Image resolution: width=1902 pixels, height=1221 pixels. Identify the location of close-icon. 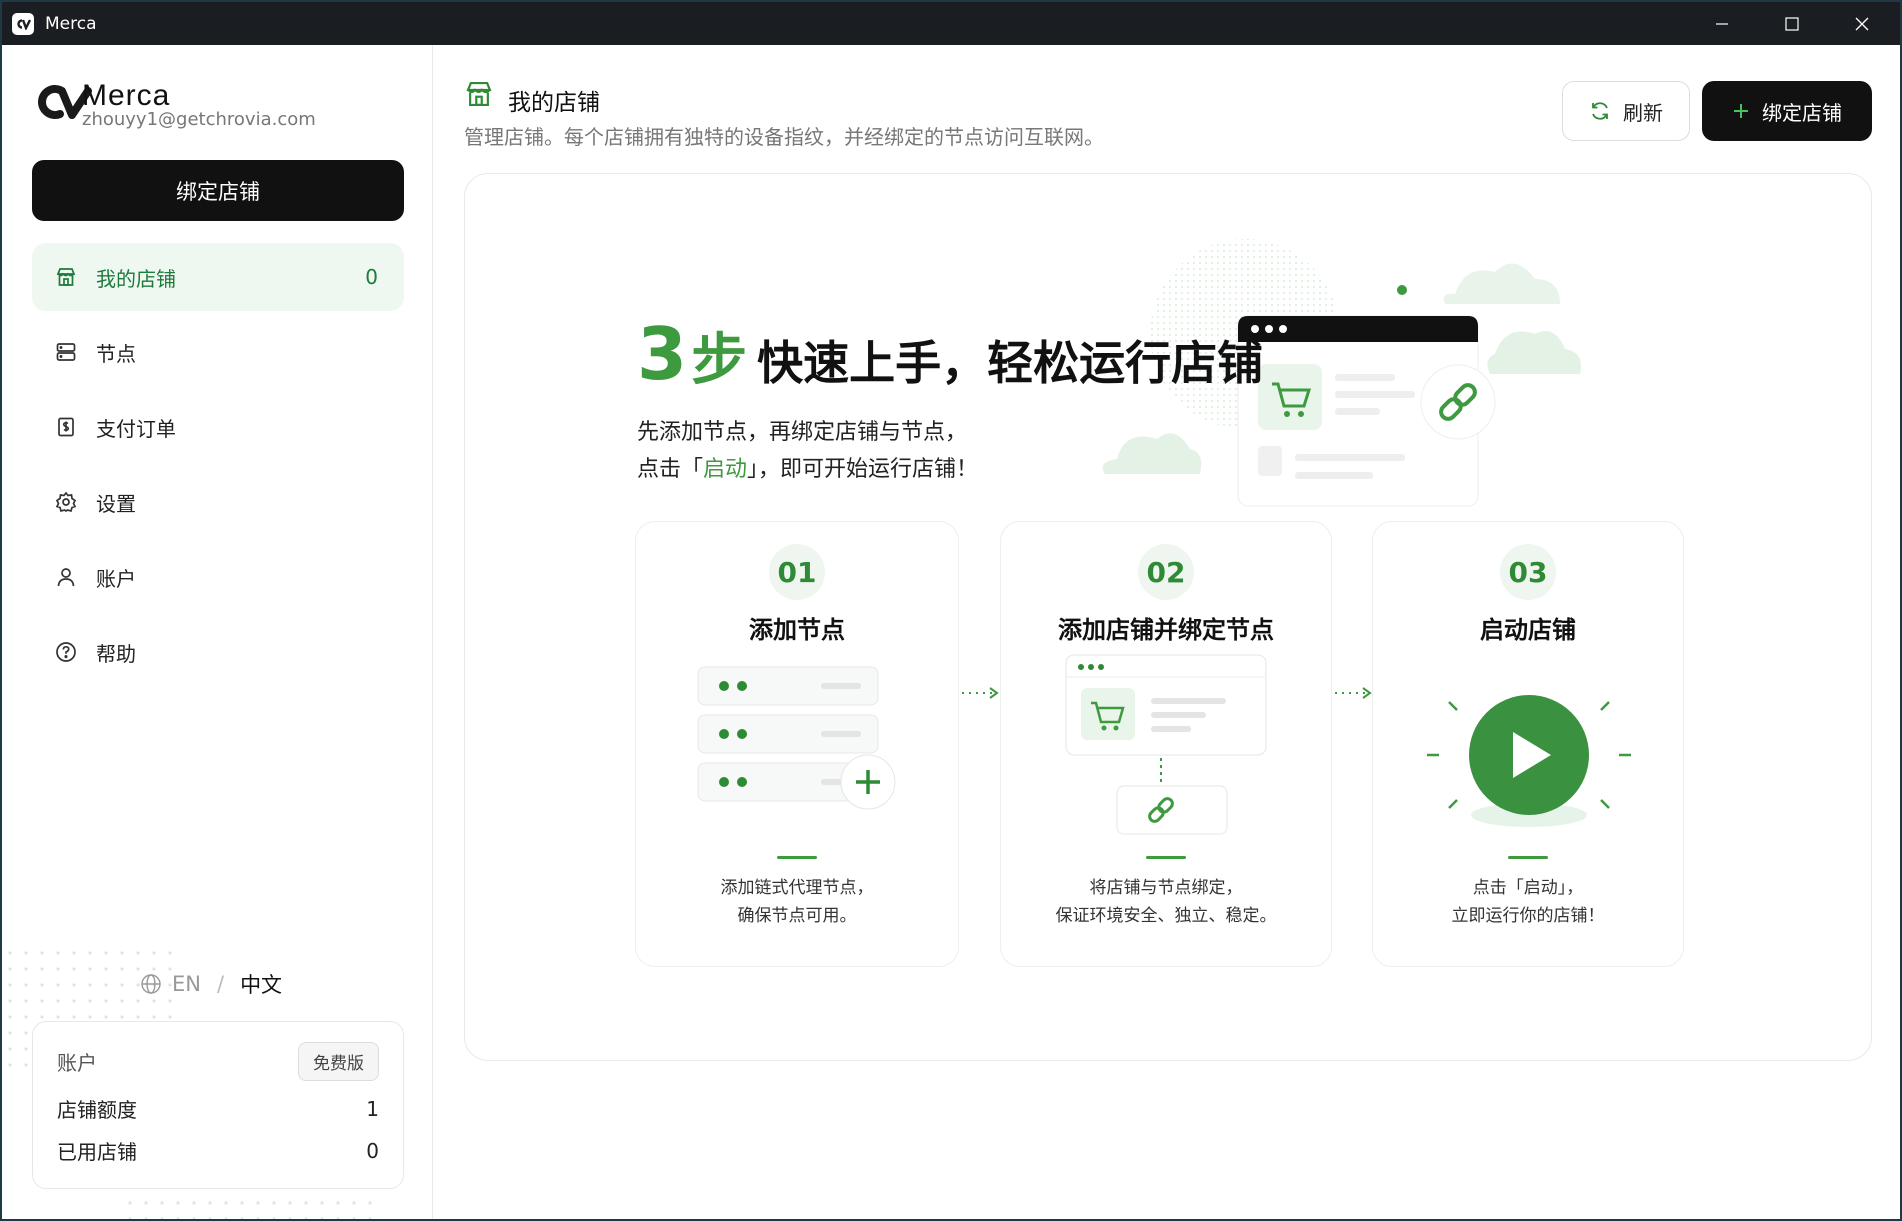
(1862, 23).